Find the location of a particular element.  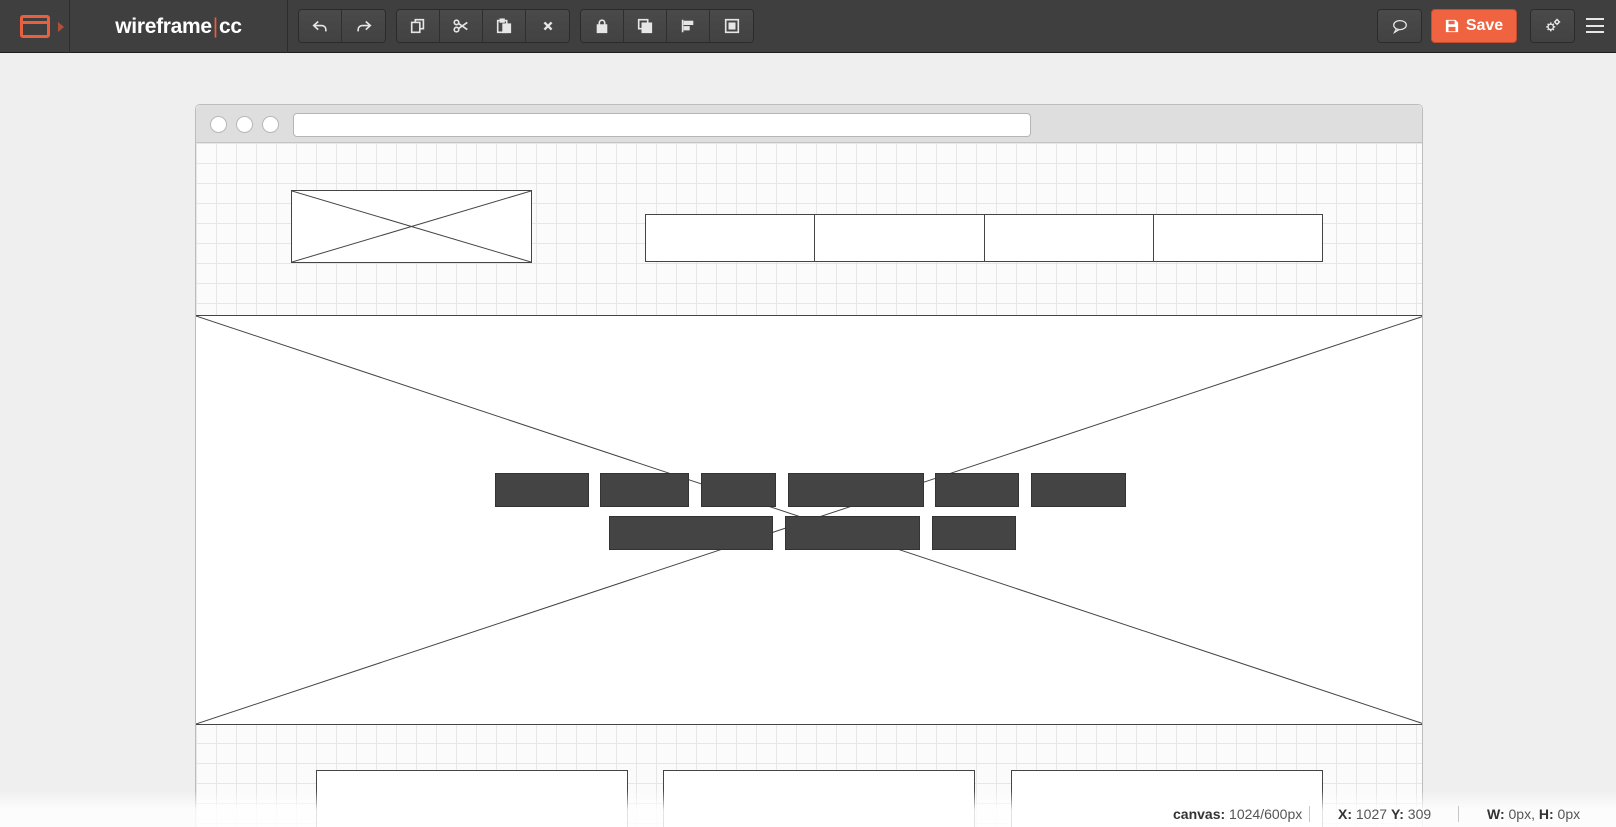

y-value: 309 is located at coordinates (1419, 814).